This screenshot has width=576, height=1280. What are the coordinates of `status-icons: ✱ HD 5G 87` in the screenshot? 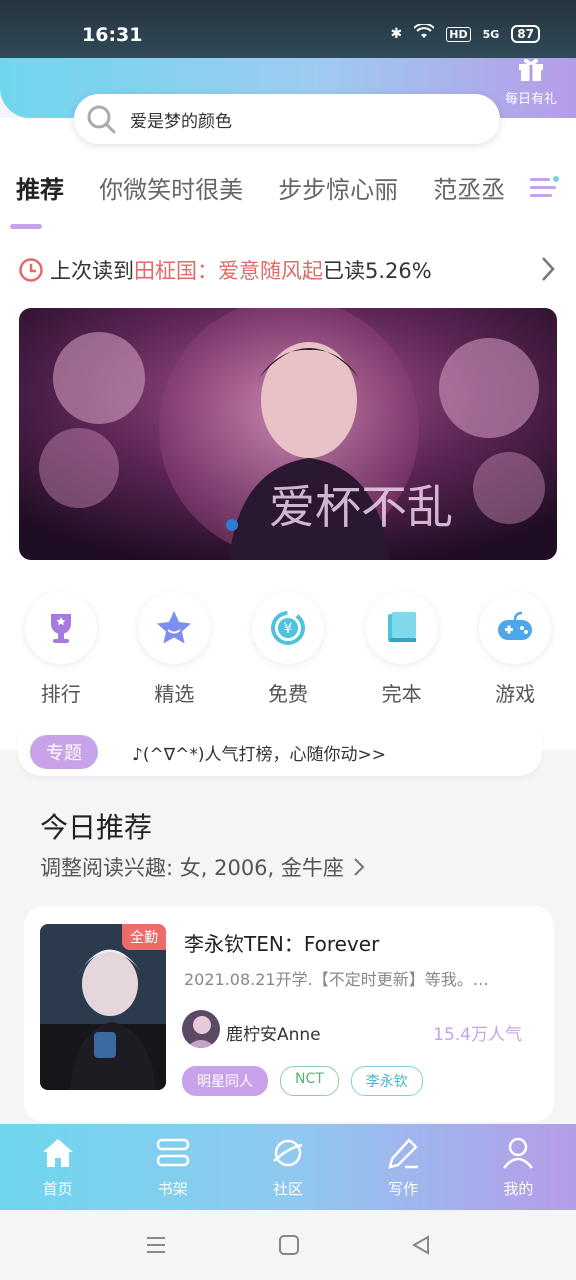 It's located at (465, 33).